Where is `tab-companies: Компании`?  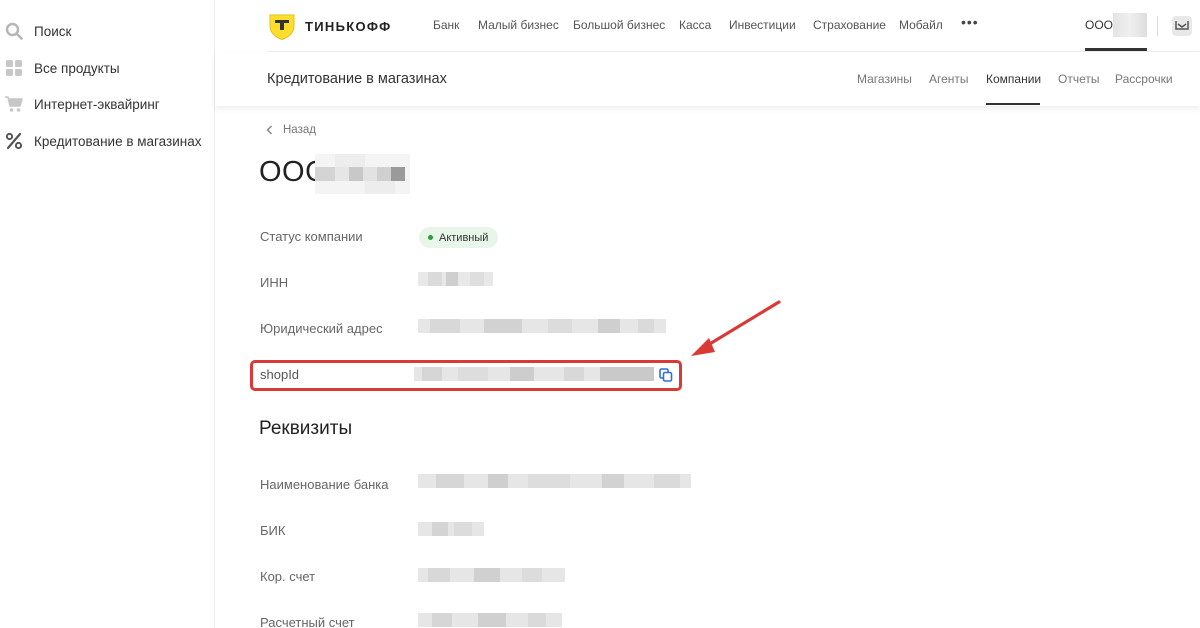
tab-companies: Компании is located at coordinates (1013, 79).